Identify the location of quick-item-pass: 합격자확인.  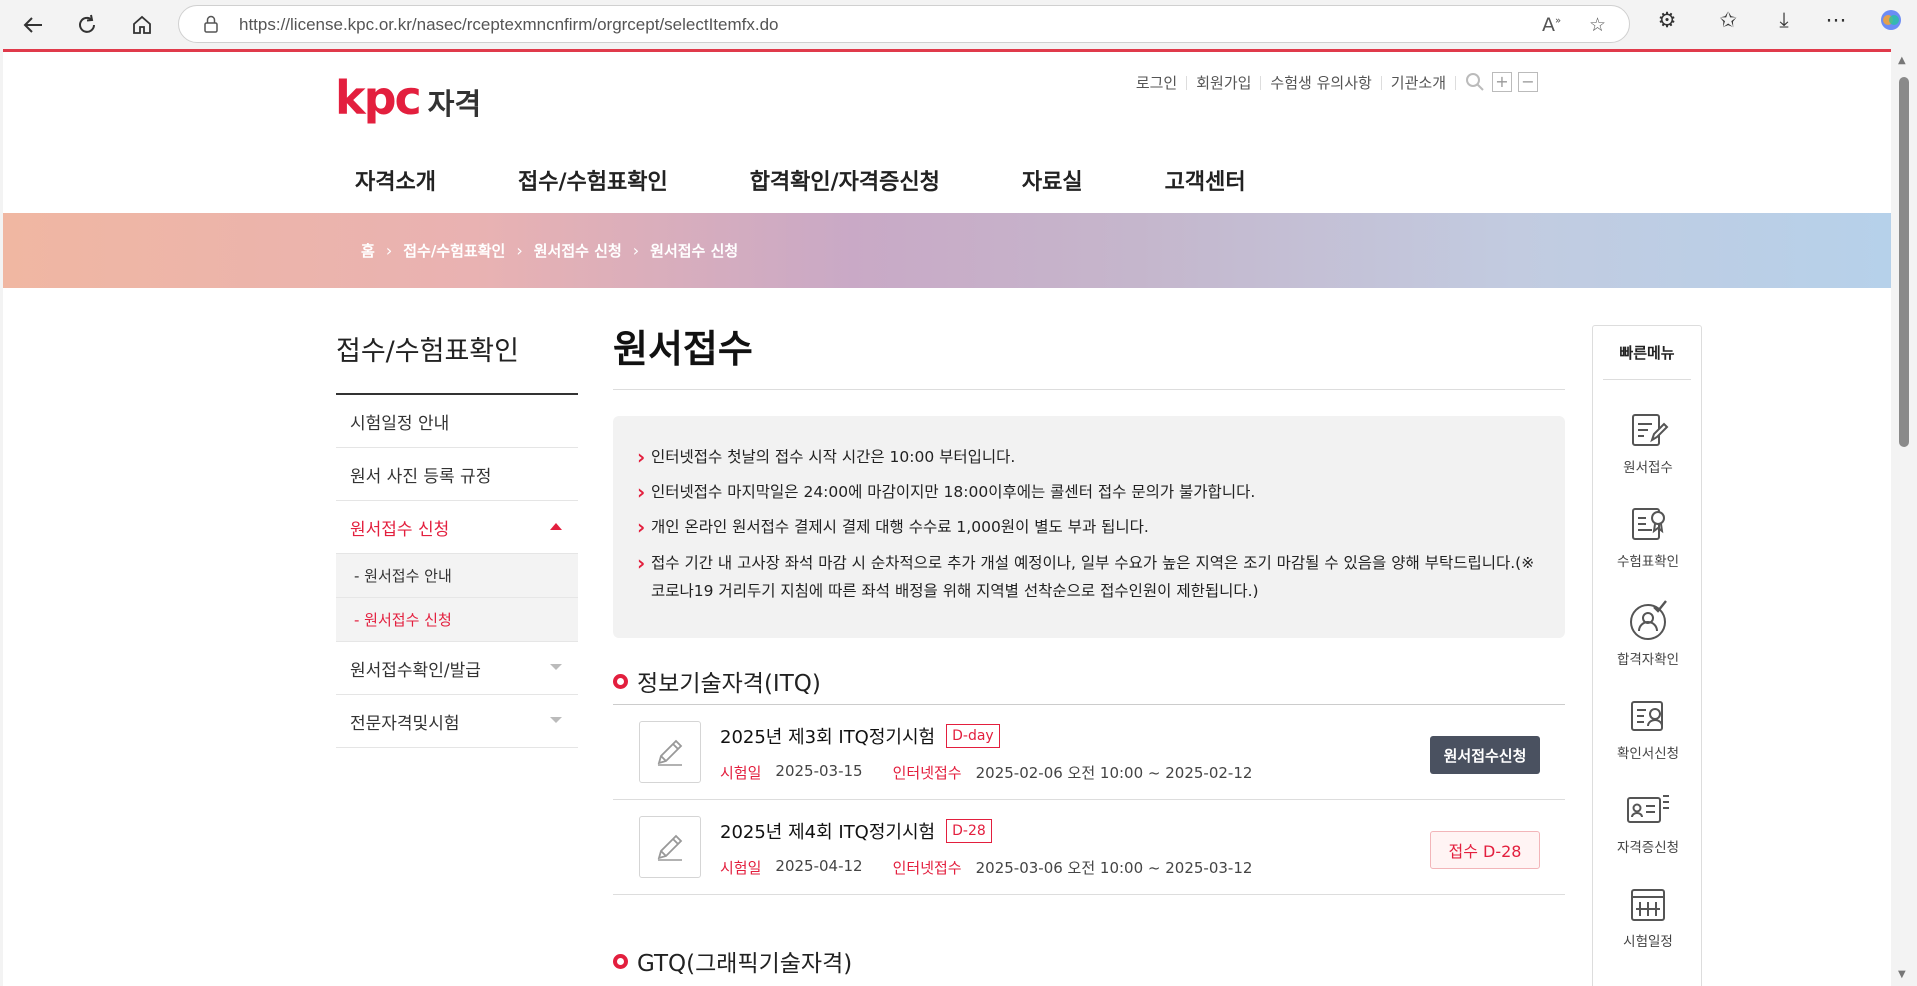
(1648, 633).